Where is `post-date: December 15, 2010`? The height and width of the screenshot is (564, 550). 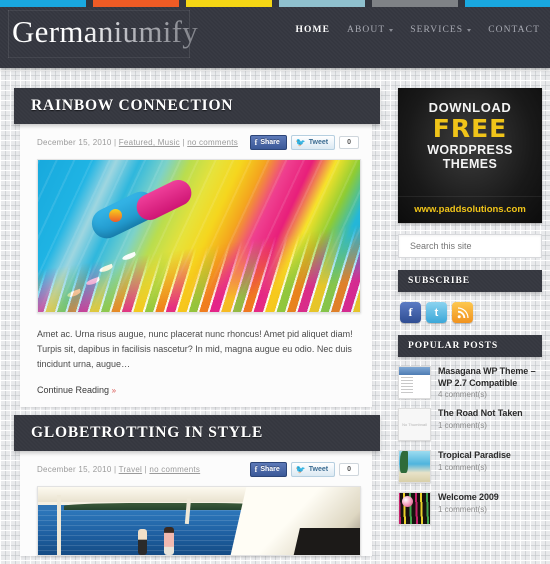
post-date: December 15, 2010 is located at coordinates (74, 469).